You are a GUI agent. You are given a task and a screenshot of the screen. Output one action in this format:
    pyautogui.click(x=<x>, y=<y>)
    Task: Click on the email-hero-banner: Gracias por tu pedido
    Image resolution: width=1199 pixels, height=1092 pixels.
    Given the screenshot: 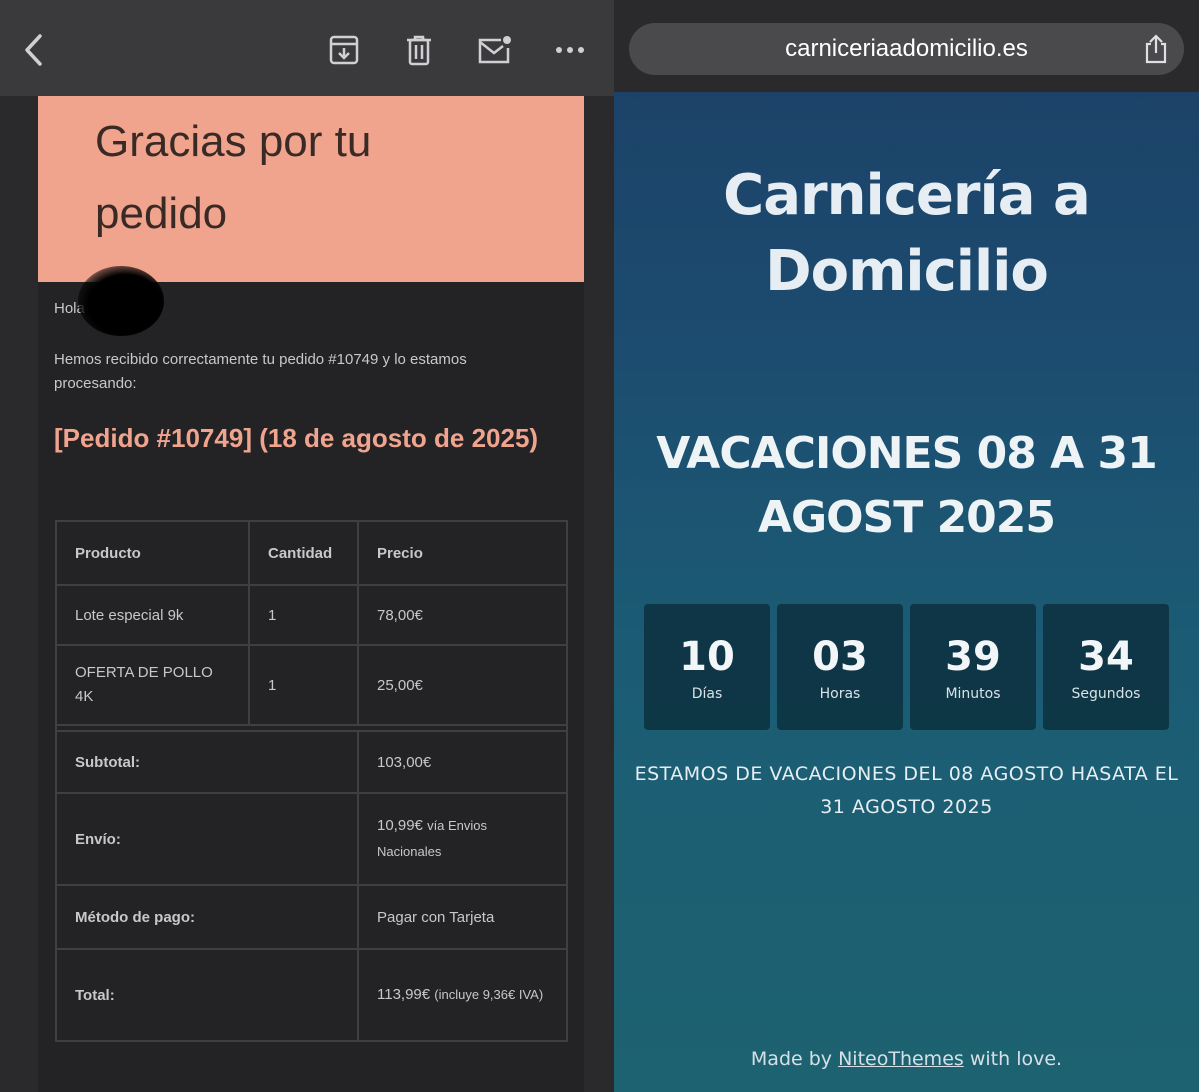 What is the action you would take?
    pyautogui.click(x=311, y=189)
    